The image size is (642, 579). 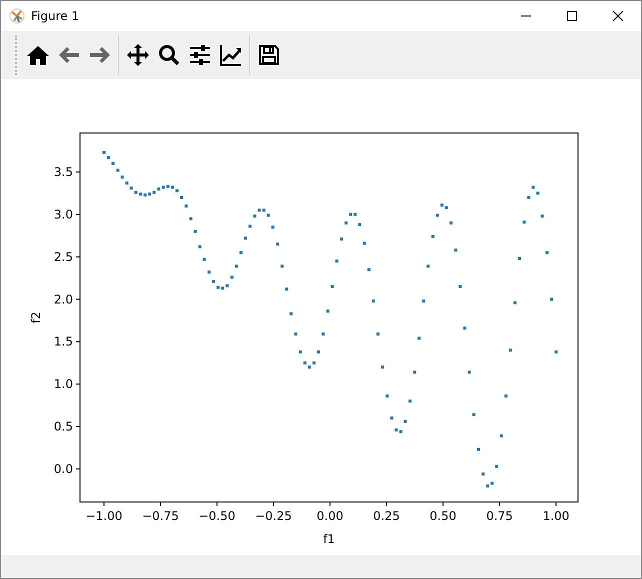 What do you see at coordinates (168, 55) in the screenshot?
I see `search-icon` at bounding box center [168, 55].